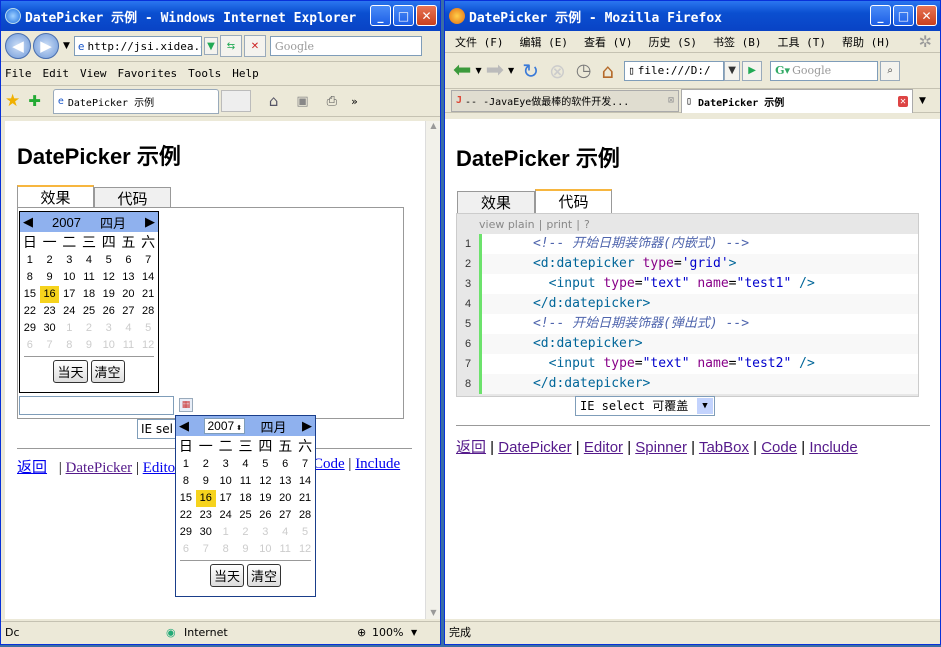 Image resolution: width=941 pixels, height=647 pixels. What do you see at coordinates (705, 406) in the screenshot?
I see `select-dropdown-icon: ▼` at bounding box center [705, 406].